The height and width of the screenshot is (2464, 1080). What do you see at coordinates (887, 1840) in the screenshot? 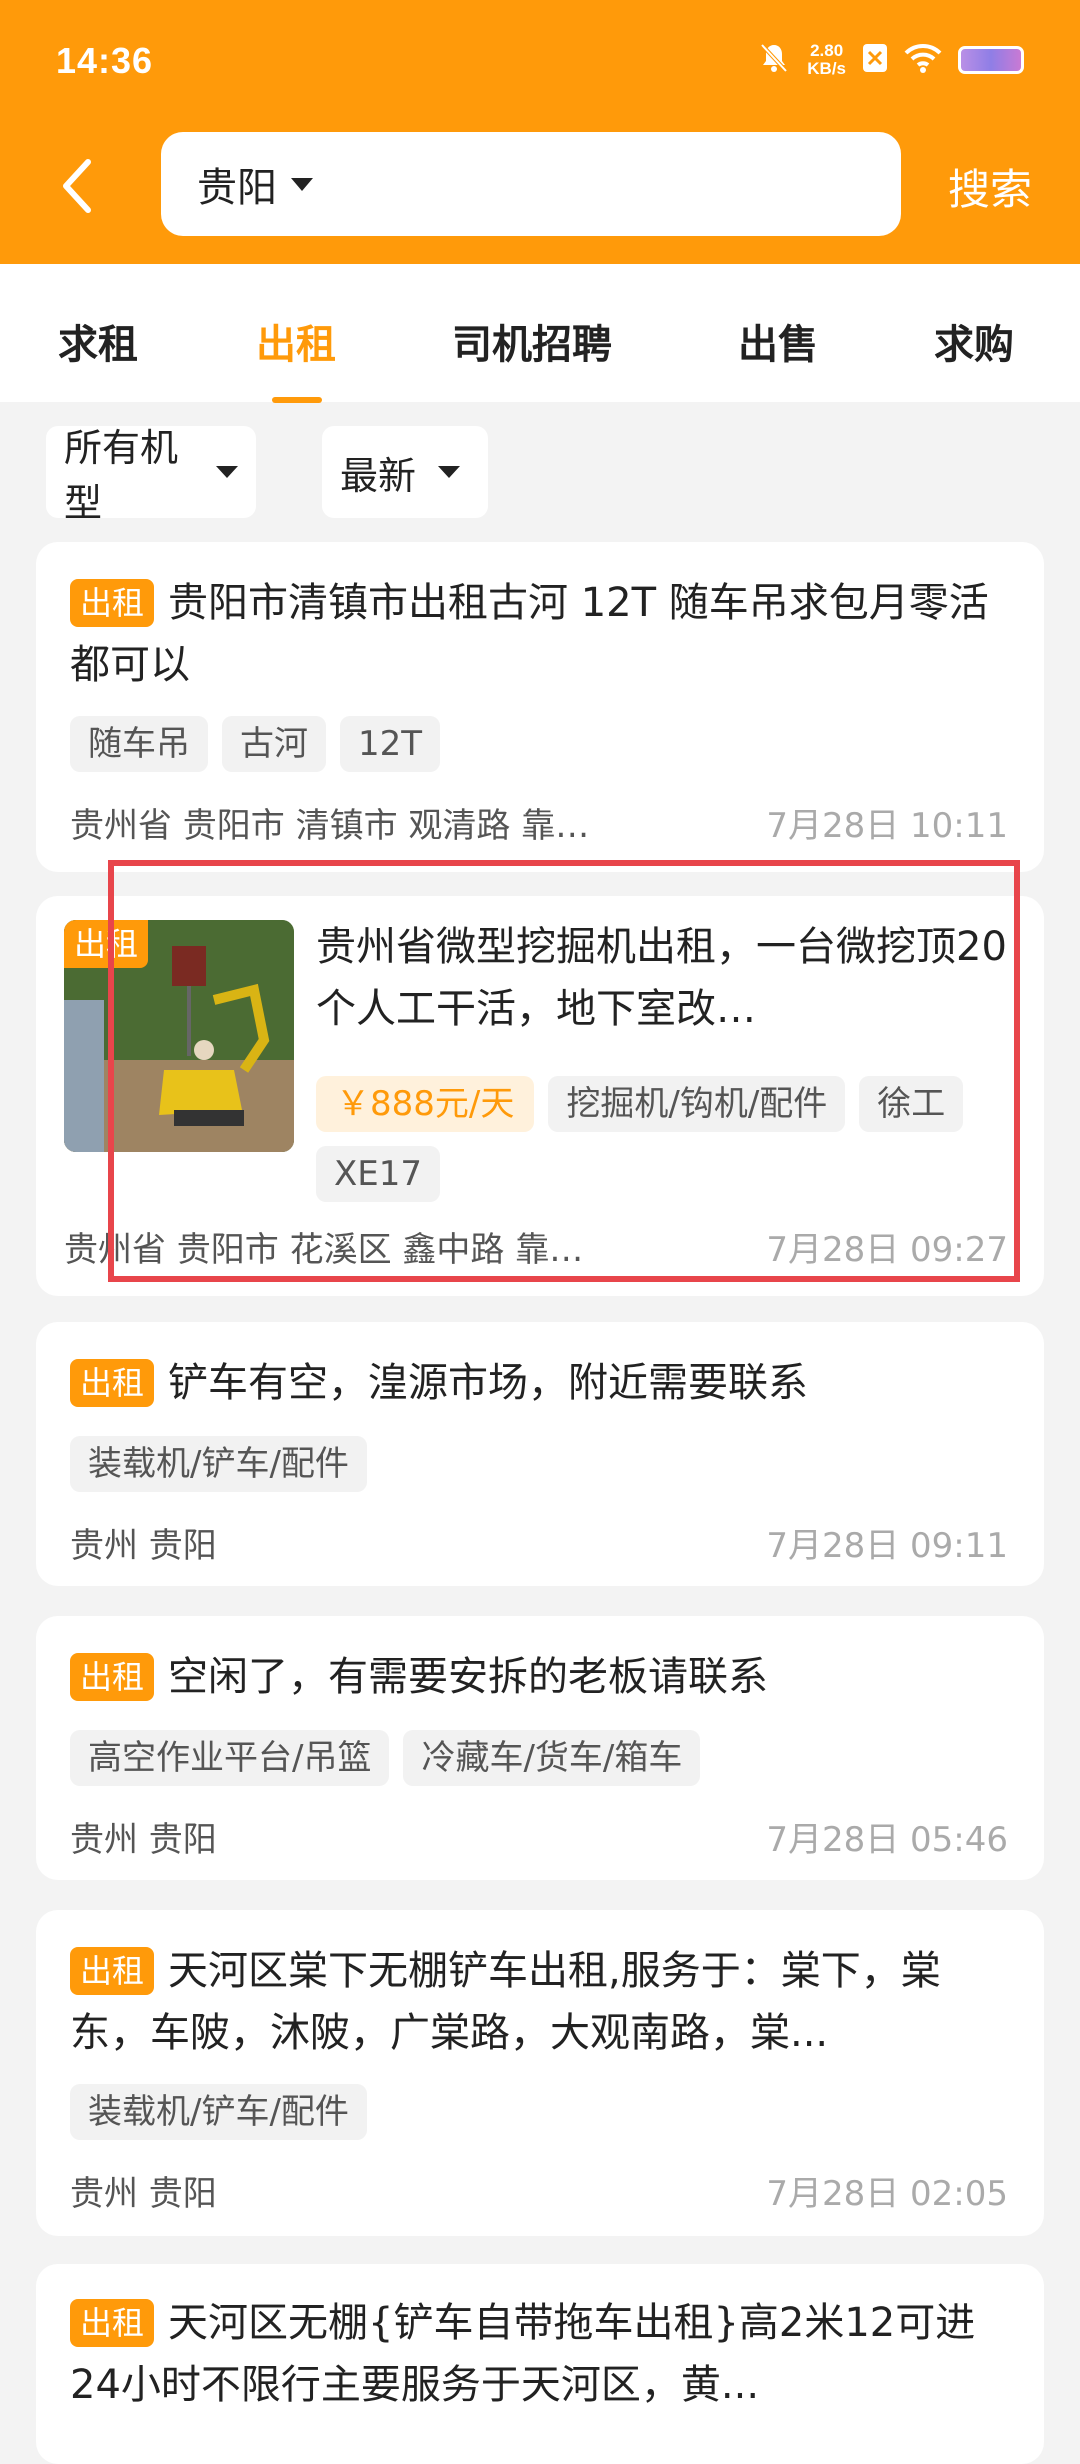
I see `listing-time: 7月28日 05:46` at bounding box center [887, 1840].